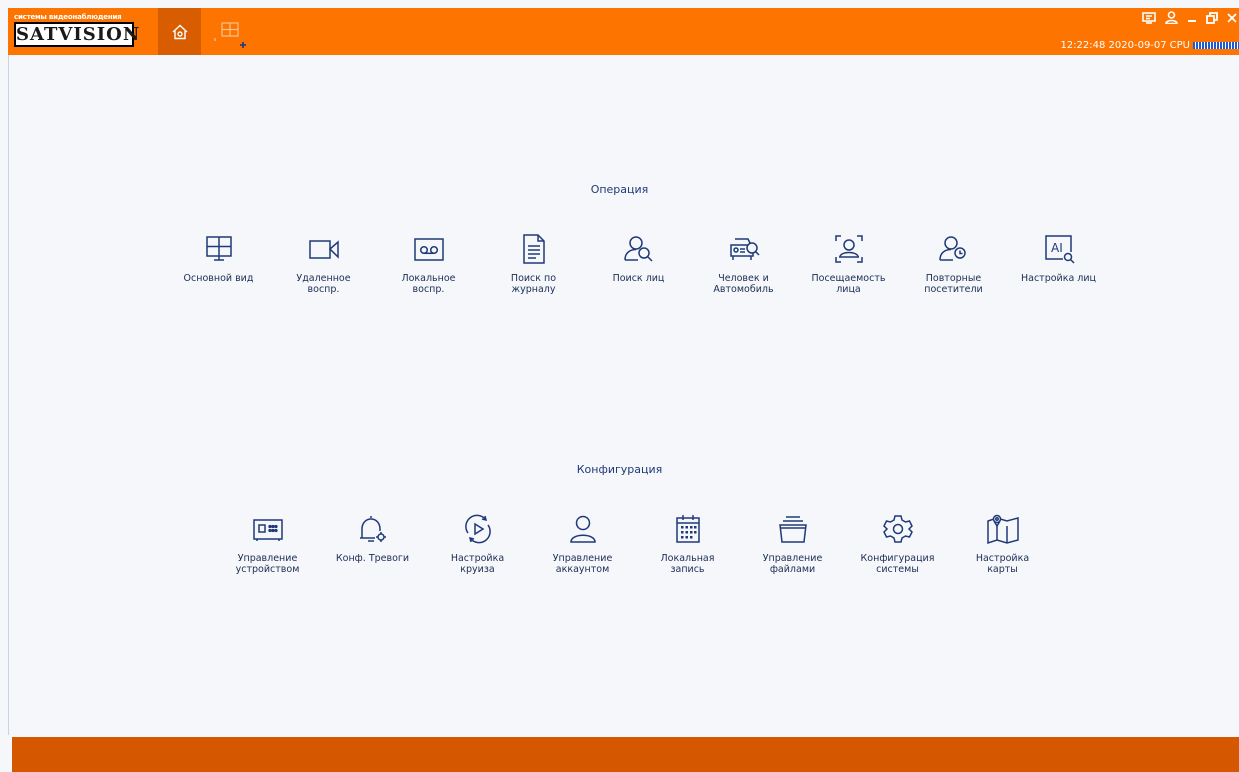 Image resolution: width=1239 pixels, height=772 pixels. I want to click on home-icon, so click(180, 32).